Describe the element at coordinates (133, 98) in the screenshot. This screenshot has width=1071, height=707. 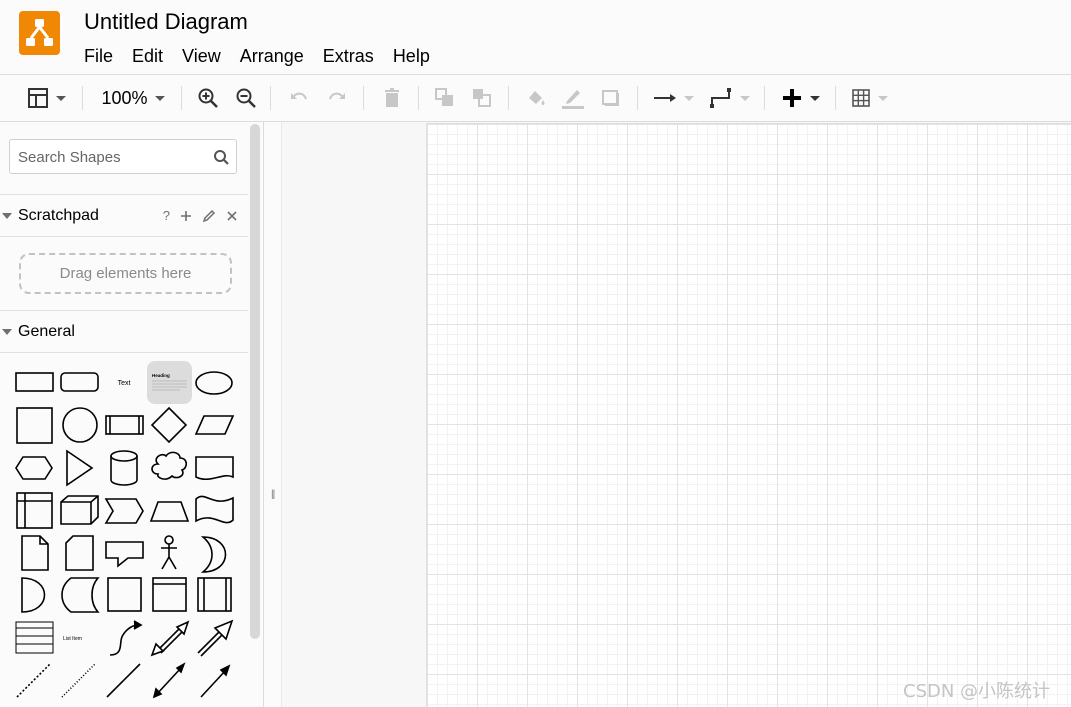
I see `zoom-dropdown: 100%` at that location.